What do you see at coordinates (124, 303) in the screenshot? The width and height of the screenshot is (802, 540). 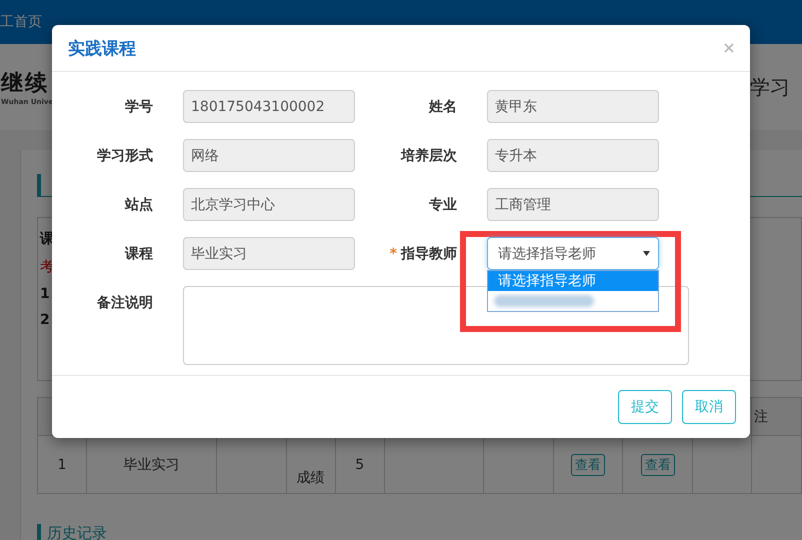 I see `field-label: 备注说明` at bounding box center [124, 303].